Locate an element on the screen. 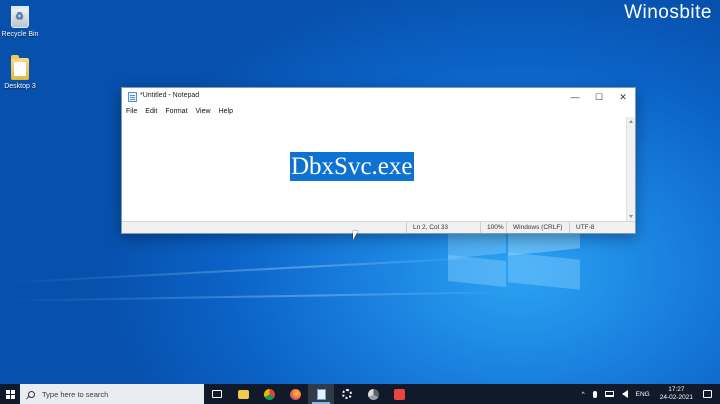  search-icon is located at coordinates (31, 394).